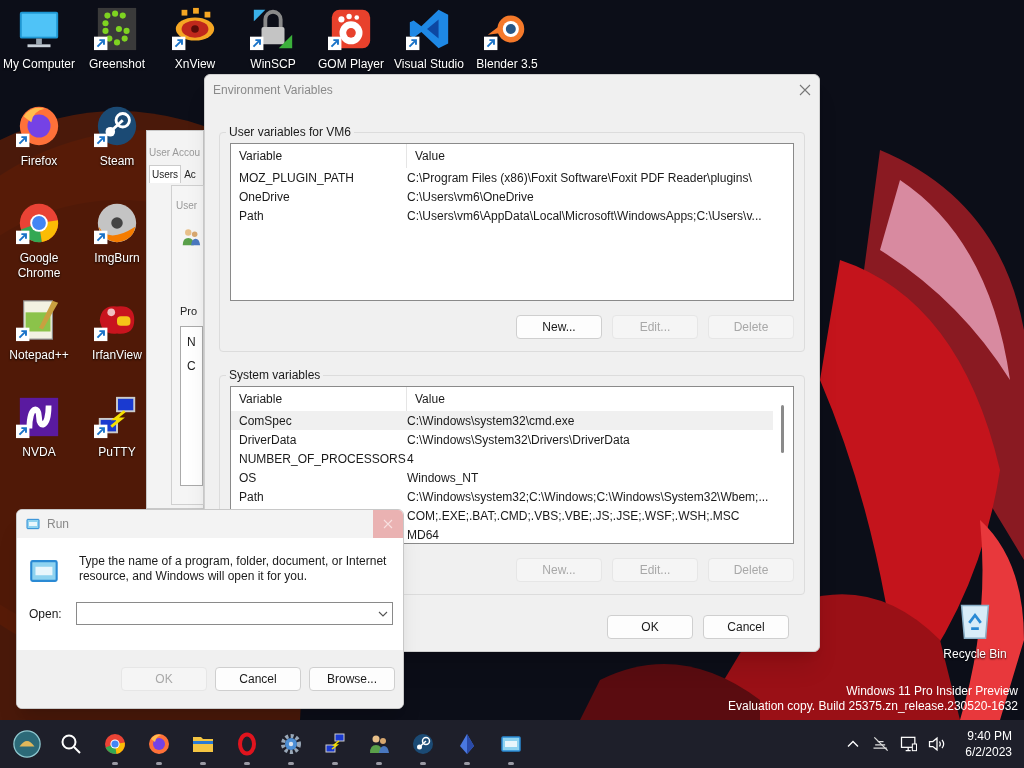 The image size is (1024, 768). I want to click on clock-time: 9:40 PM, so click(989, 736).